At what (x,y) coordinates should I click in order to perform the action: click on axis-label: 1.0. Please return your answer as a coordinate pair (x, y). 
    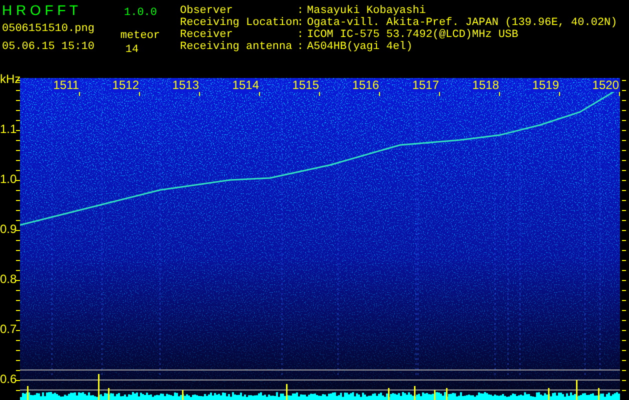
    Looking at the image, I should click on (8, 179).